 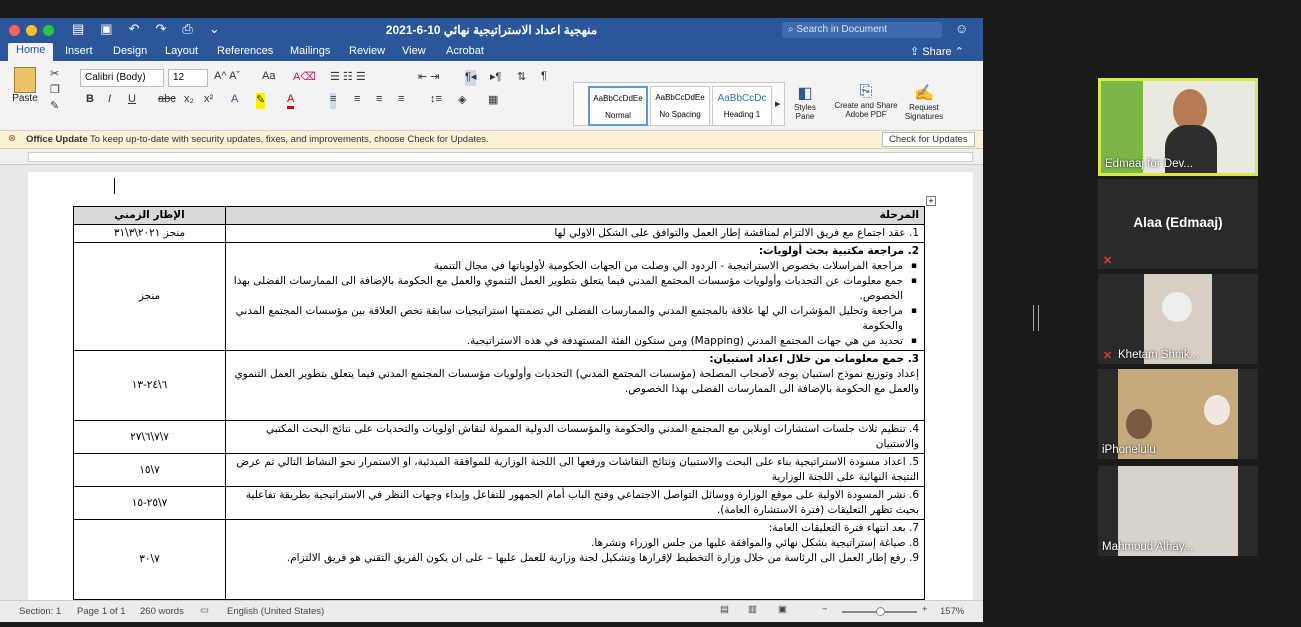 What do you see at coordinates (1178, 414) in the screenshot?
I see `participant-tile: iPhonelulu` at bounding box center [1178, 414].